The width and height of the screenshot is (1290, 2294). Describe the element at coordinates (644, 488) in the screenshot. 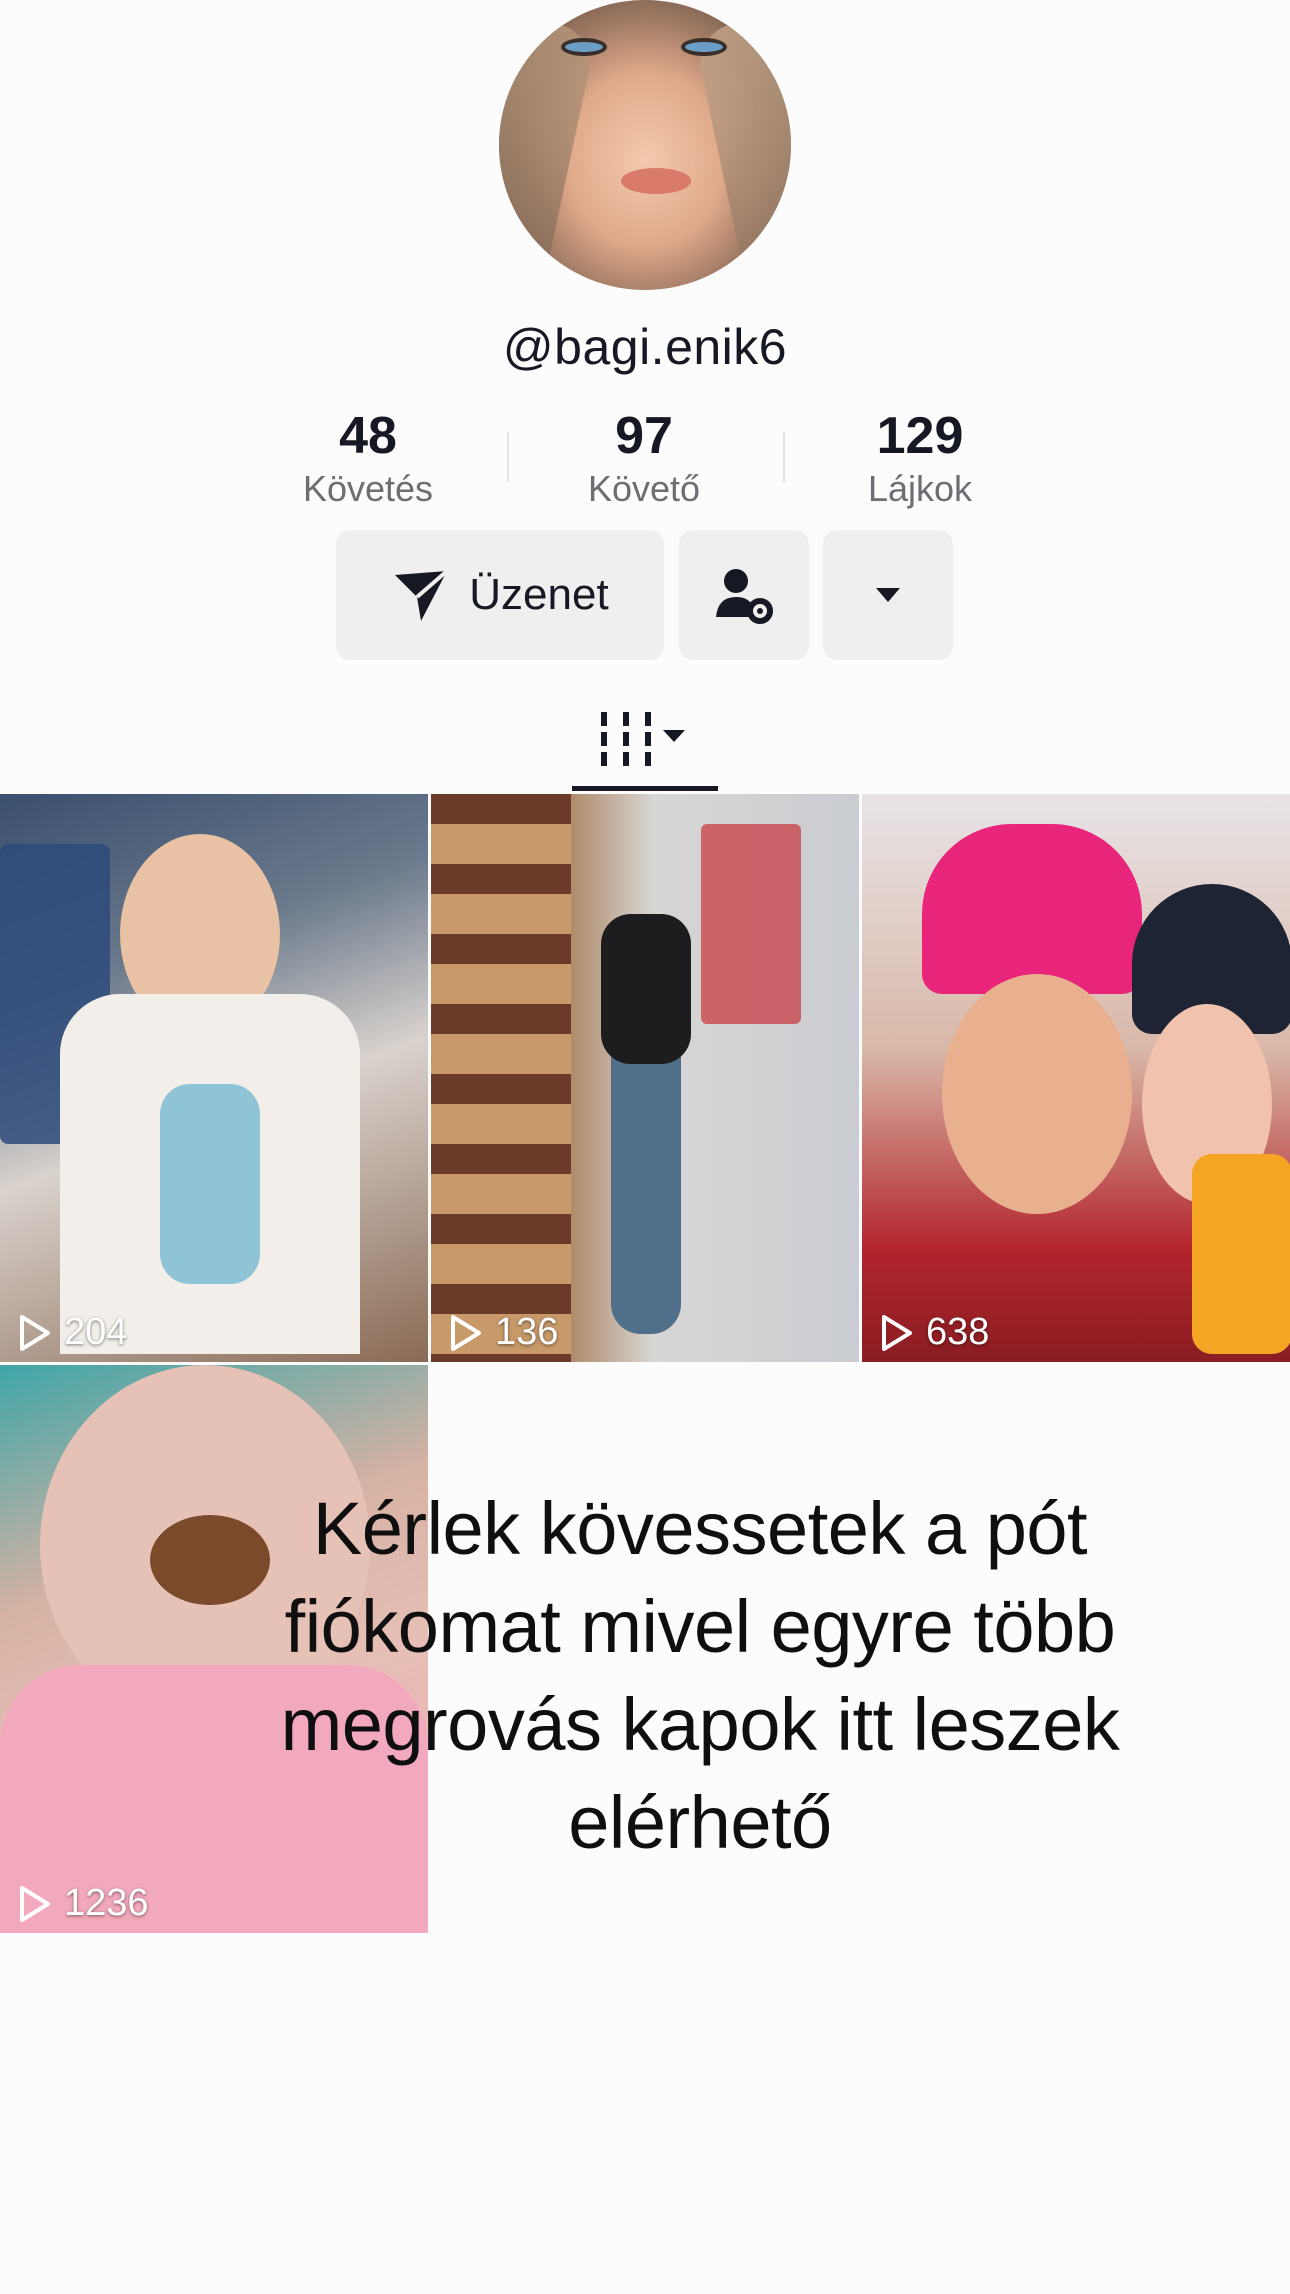

I see `stat-followers-label: Követő` at that location.